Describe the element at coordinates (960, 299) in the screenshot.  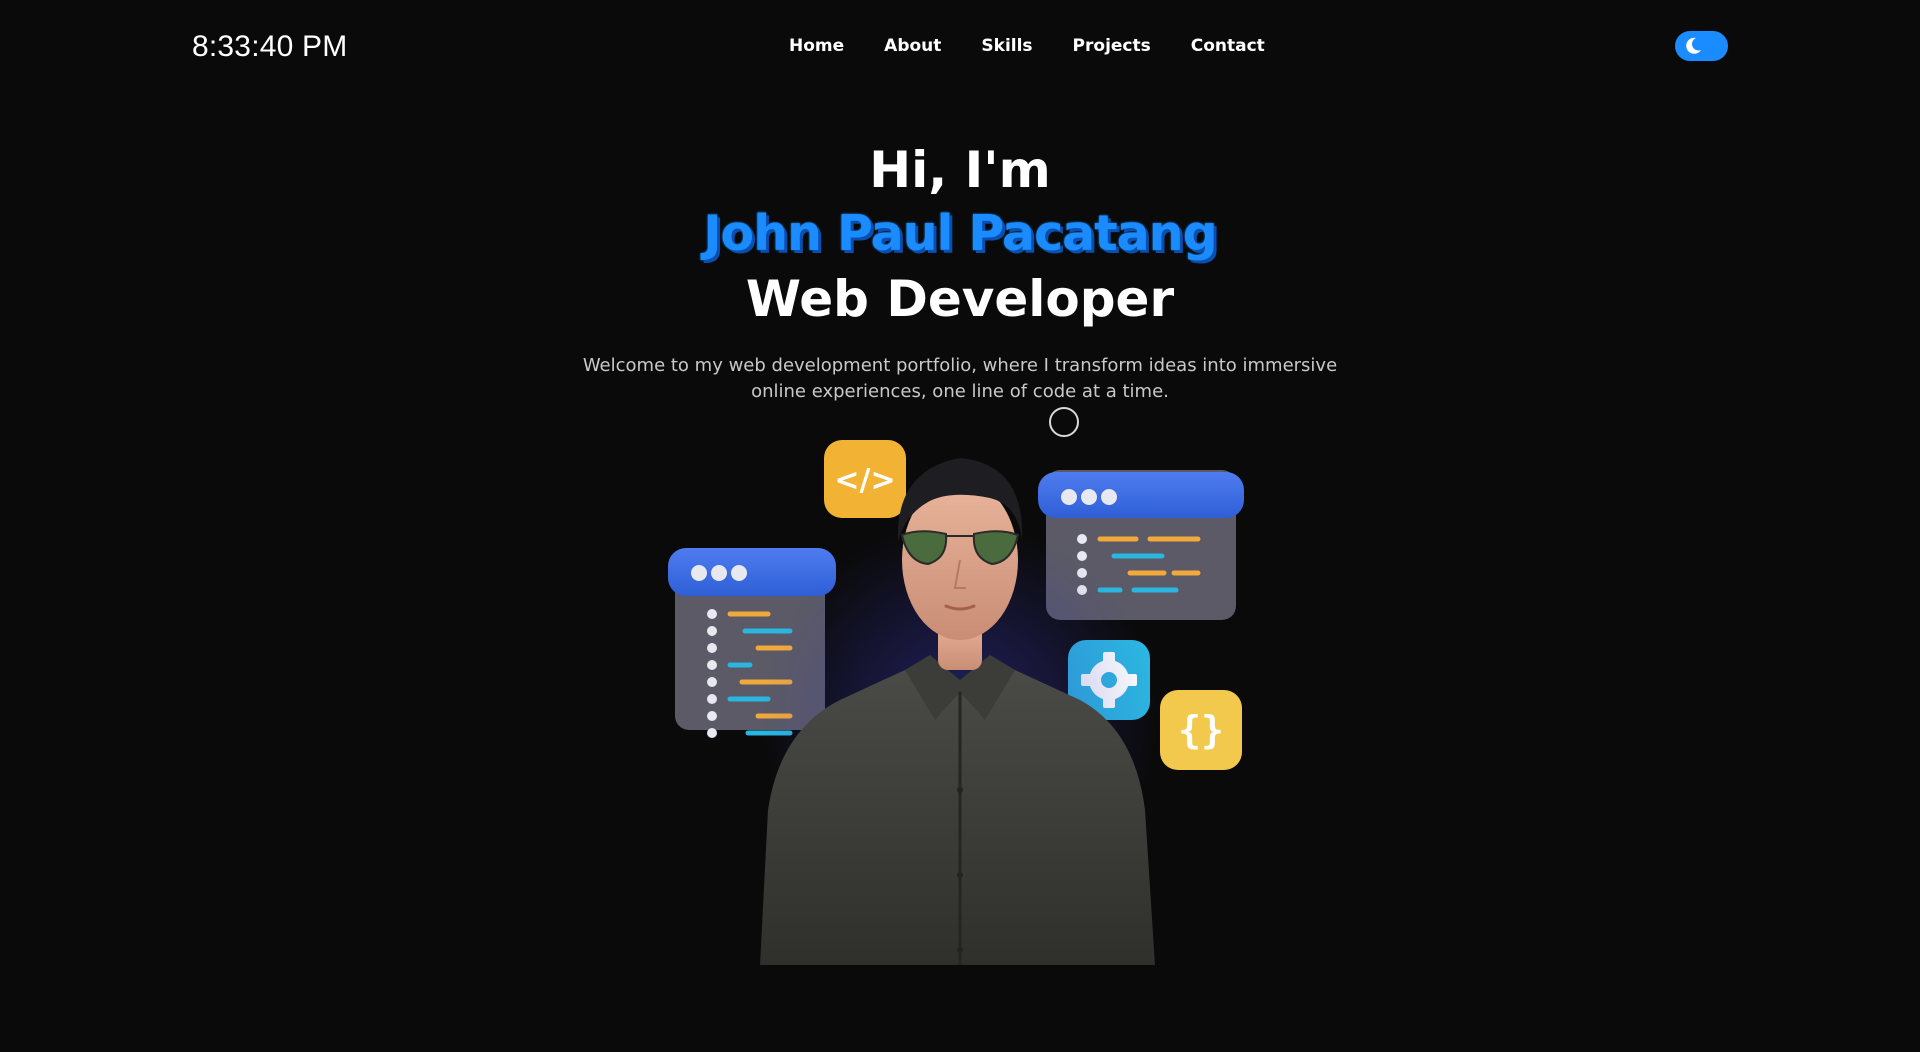
I see `hero-role: Web Developer` at that location.